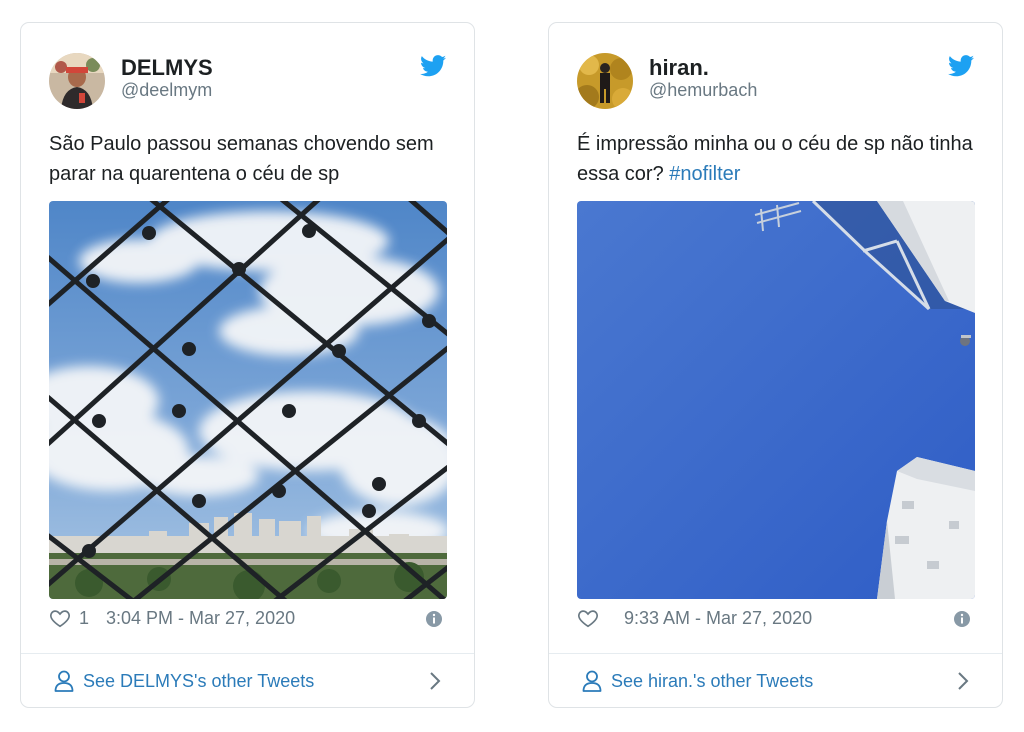 This screenshot has width=1024, height=732. Describe the element at coordinates (703, 90) in the screenshot. I see `user-handle: @hemurbach` at that location.